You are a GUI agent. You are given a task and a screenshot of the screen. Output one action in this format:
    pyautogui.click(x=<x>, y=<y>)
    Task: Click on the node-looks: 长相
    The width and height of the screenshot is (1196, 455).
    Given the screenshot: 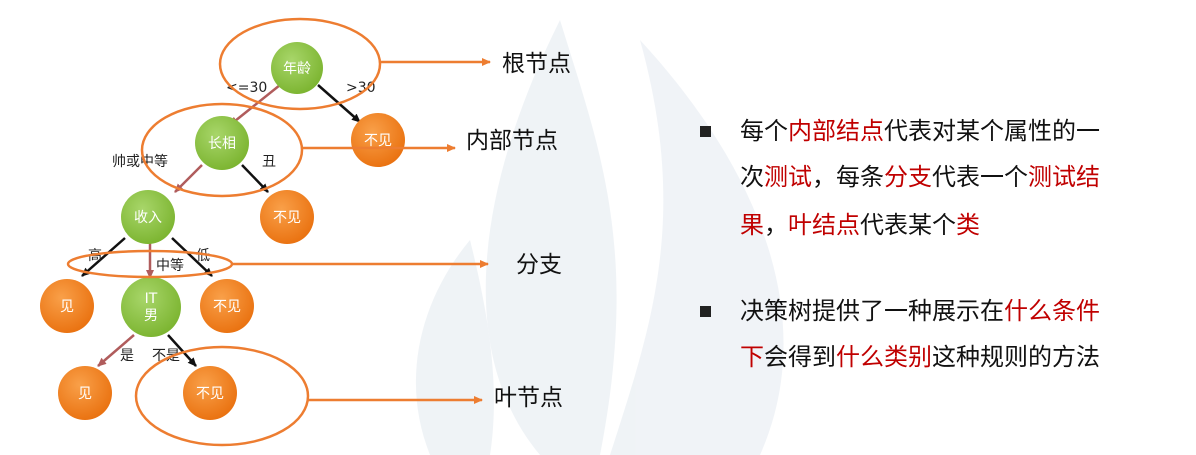 What is the action you would take?
    pyautogui.click(x=222, y=143)
    